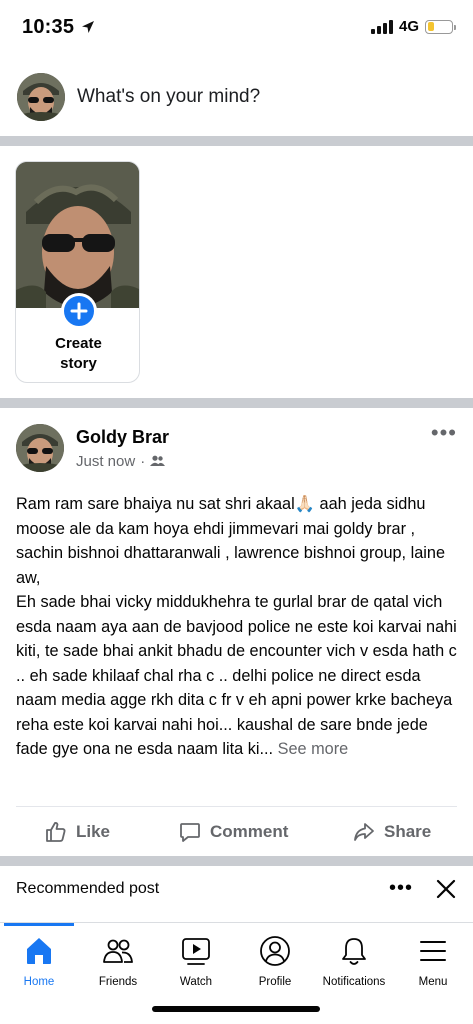 Image resolution: width=473 pixels, height=1024 pixels. What do you see at coordinates (78, 343) in the screenshot?
I see `create-story-line1: Create` at bounding box center [78, 343].